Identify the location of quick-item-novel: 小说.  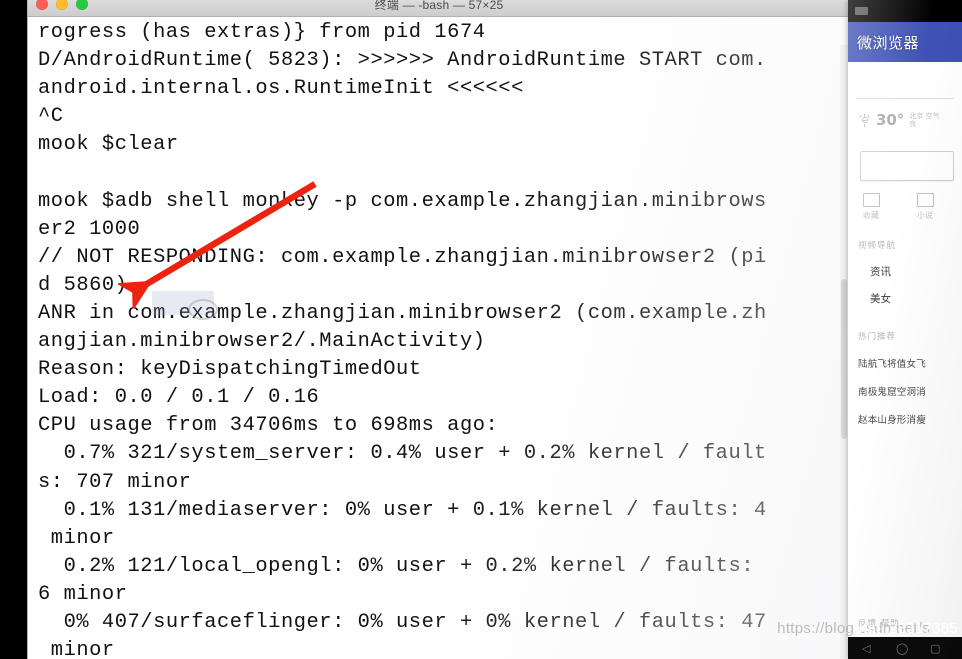
(925, 207).